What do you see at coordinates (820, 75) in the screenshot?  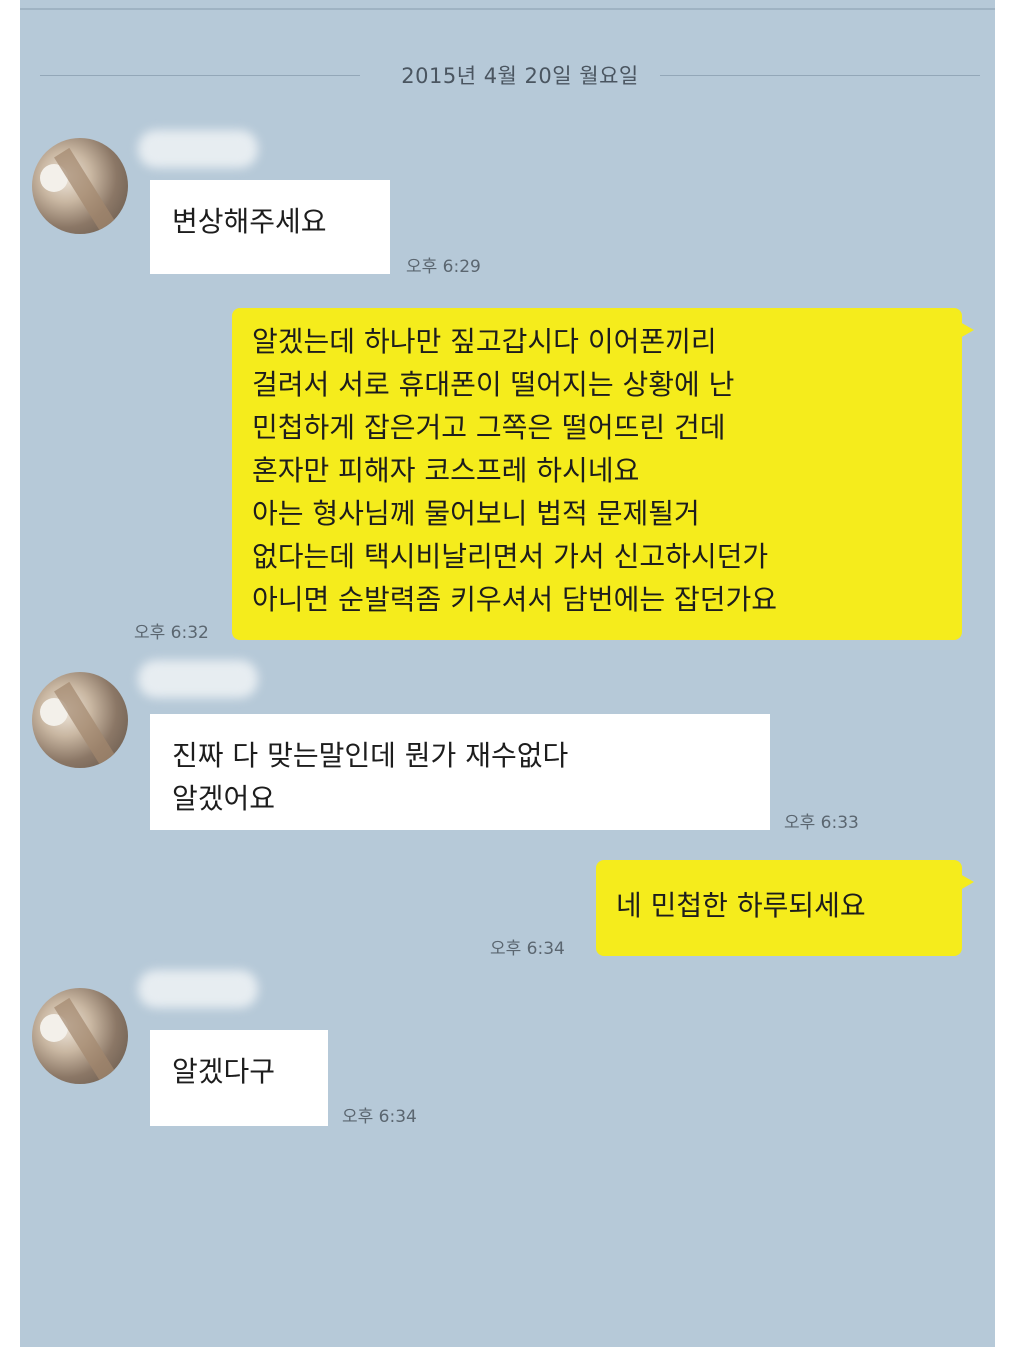 I see `date-line-right` at bounding box center [820, 75].